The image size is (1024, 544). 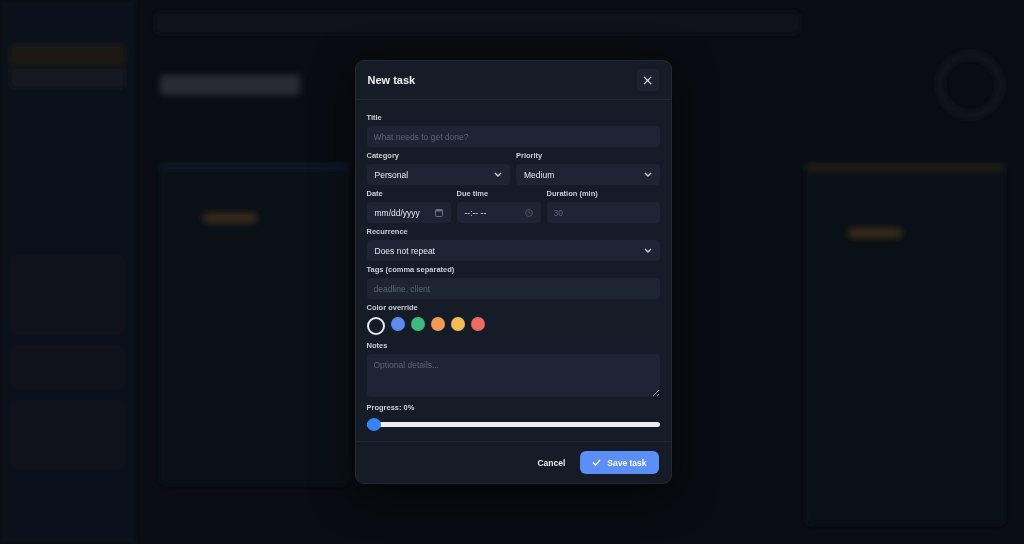 What do you see at coordinates (408, 212) in the screenshot?
I see `date-input: mm/dd/yyyy` at bounding box center [408, 212].